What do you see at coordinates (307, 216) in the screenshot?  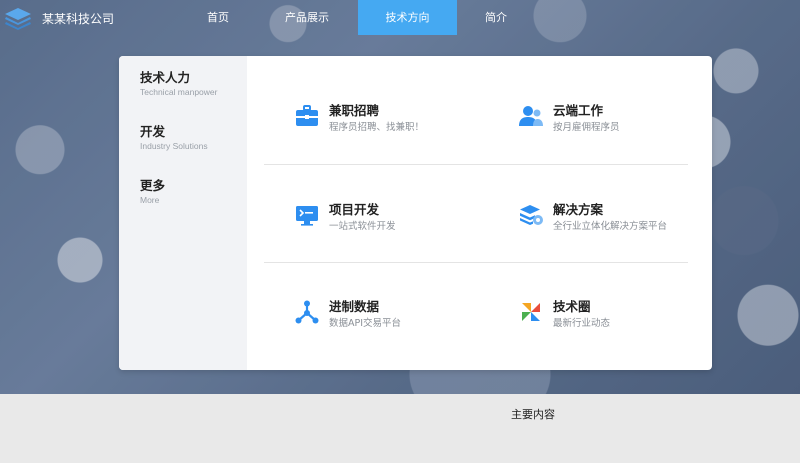 I see `monitor-icon` at bounding box center [307, 216].